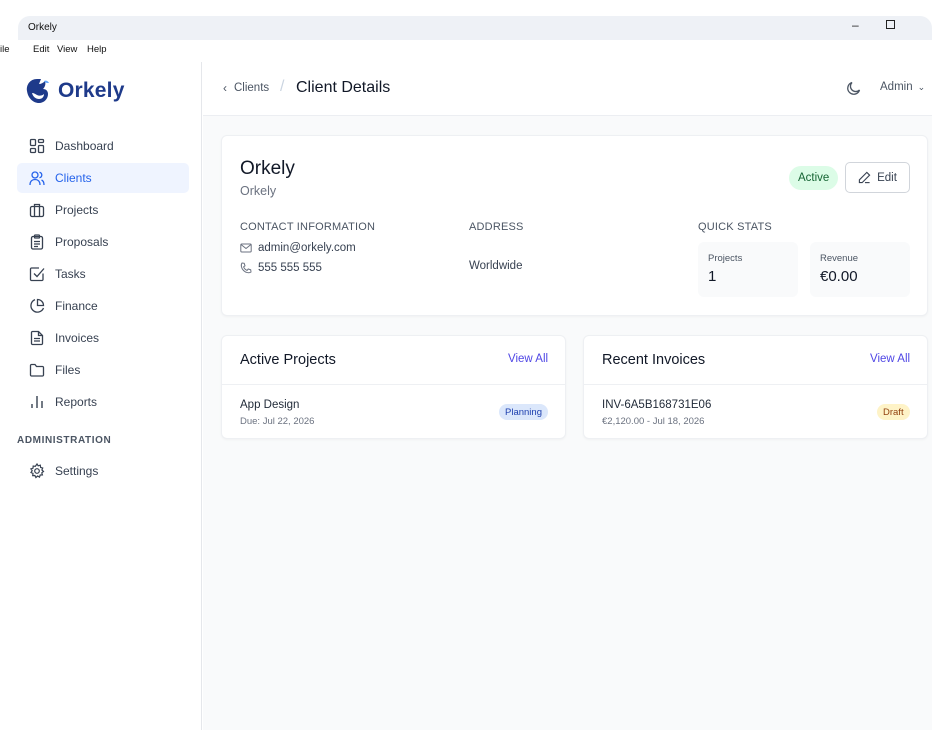 This screenshot has width=945, height=750. I want to click on edit-button-label: Edit, so click(887, 177).